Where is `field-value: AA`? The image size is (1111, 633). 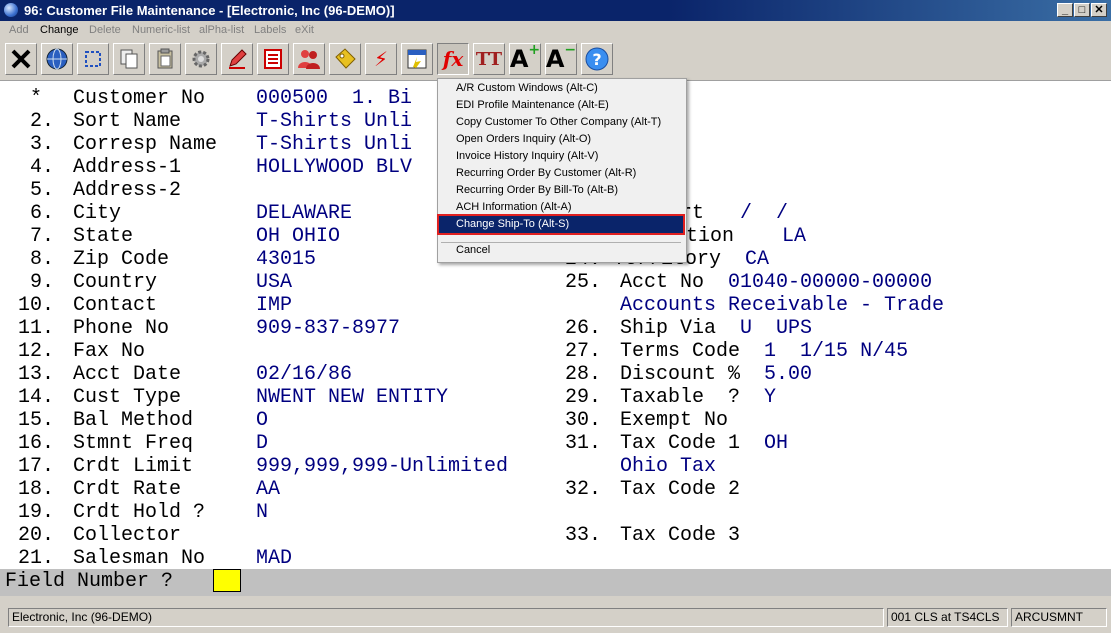 field-value: AA is located at coordinates (268, 489).